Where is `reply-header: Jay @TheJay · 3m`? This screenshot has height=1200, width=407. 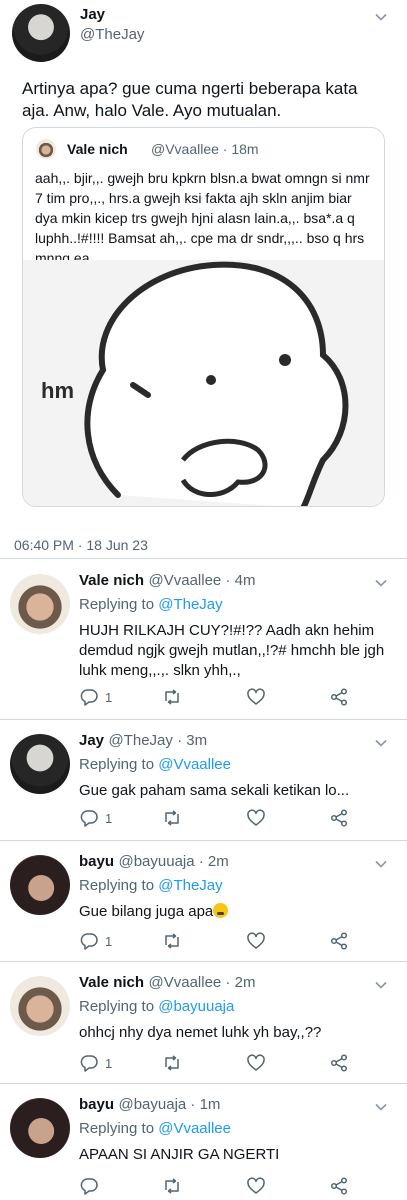 reply-header: Jay @TheJay · 3m is located at coordinates (143, 741).